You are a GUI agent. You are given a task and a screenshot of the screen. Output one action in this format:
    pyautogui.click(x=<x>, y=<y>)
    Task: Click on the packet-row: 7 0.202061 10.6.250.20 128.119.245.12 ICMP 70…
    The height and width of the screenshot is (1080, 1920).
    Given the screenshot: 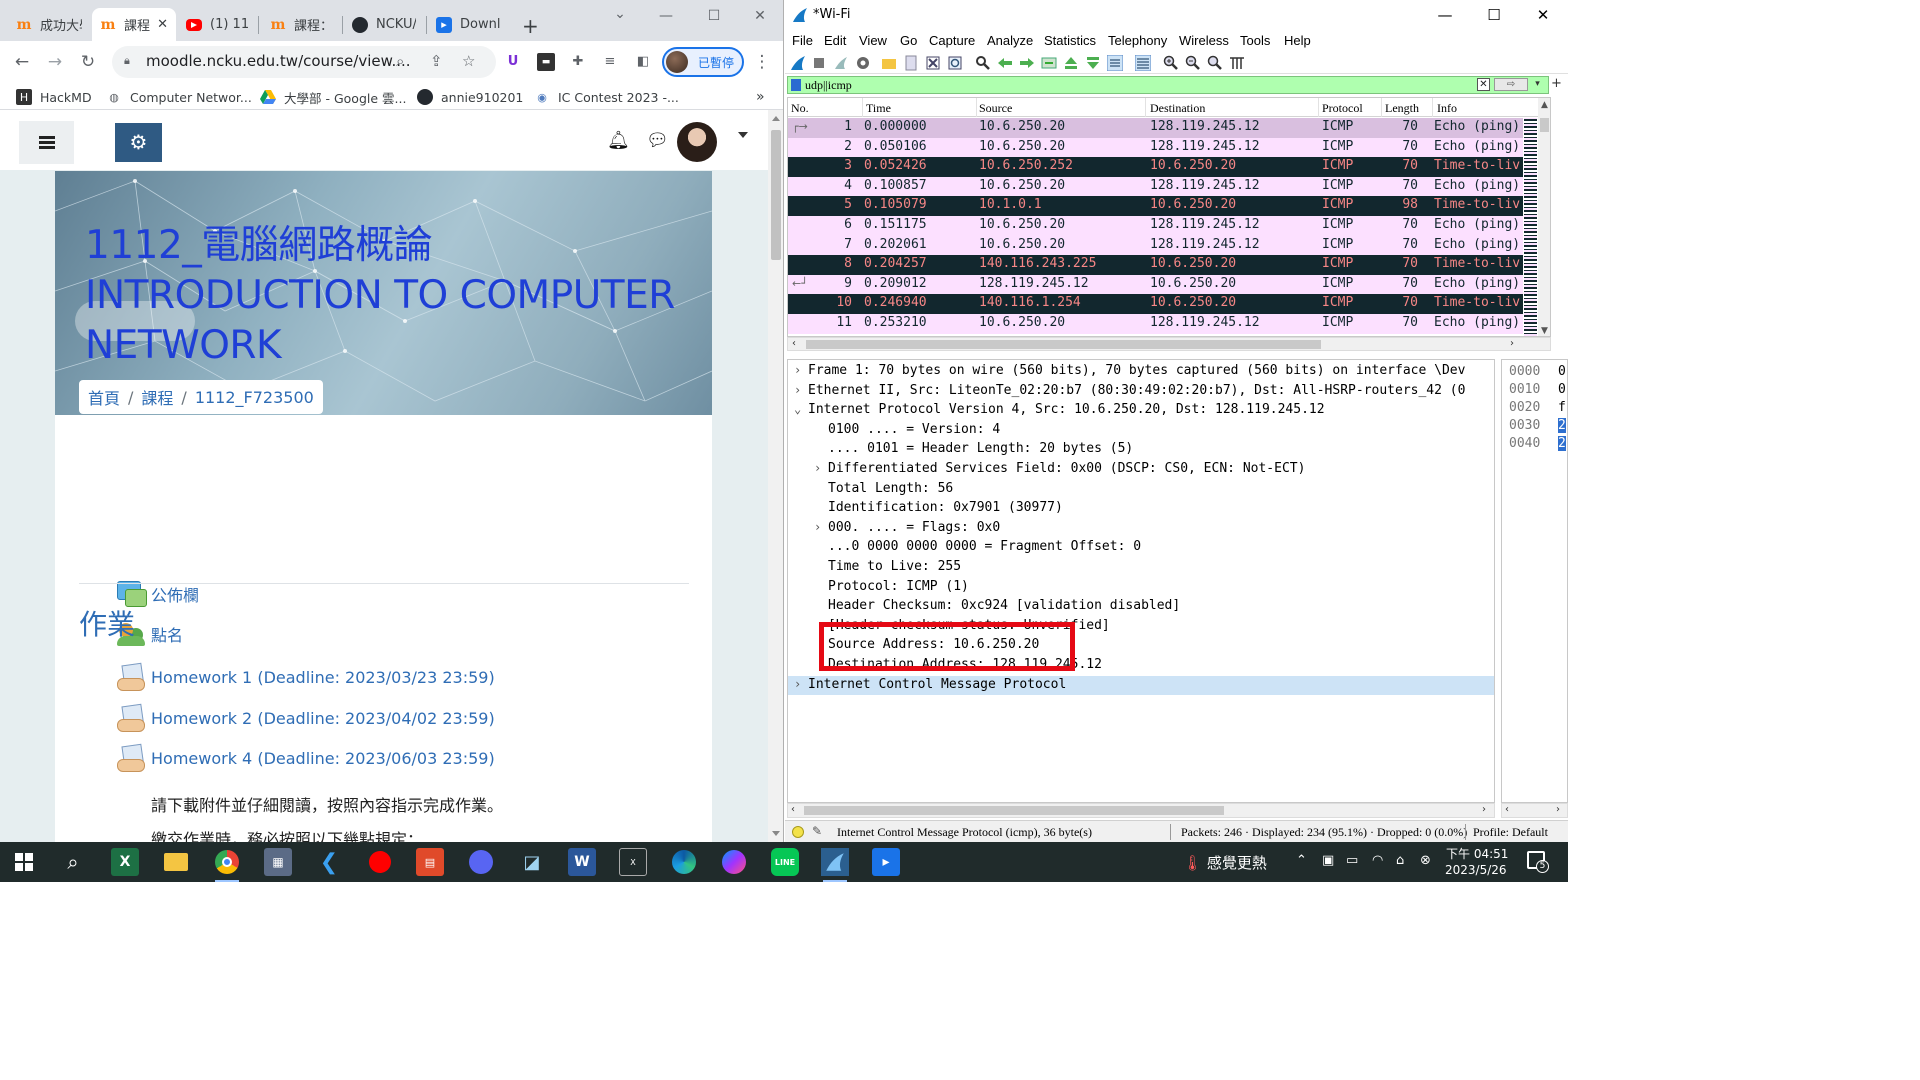 What is the action you would take?
    pyautogui.click(x=1155, y=245)
    